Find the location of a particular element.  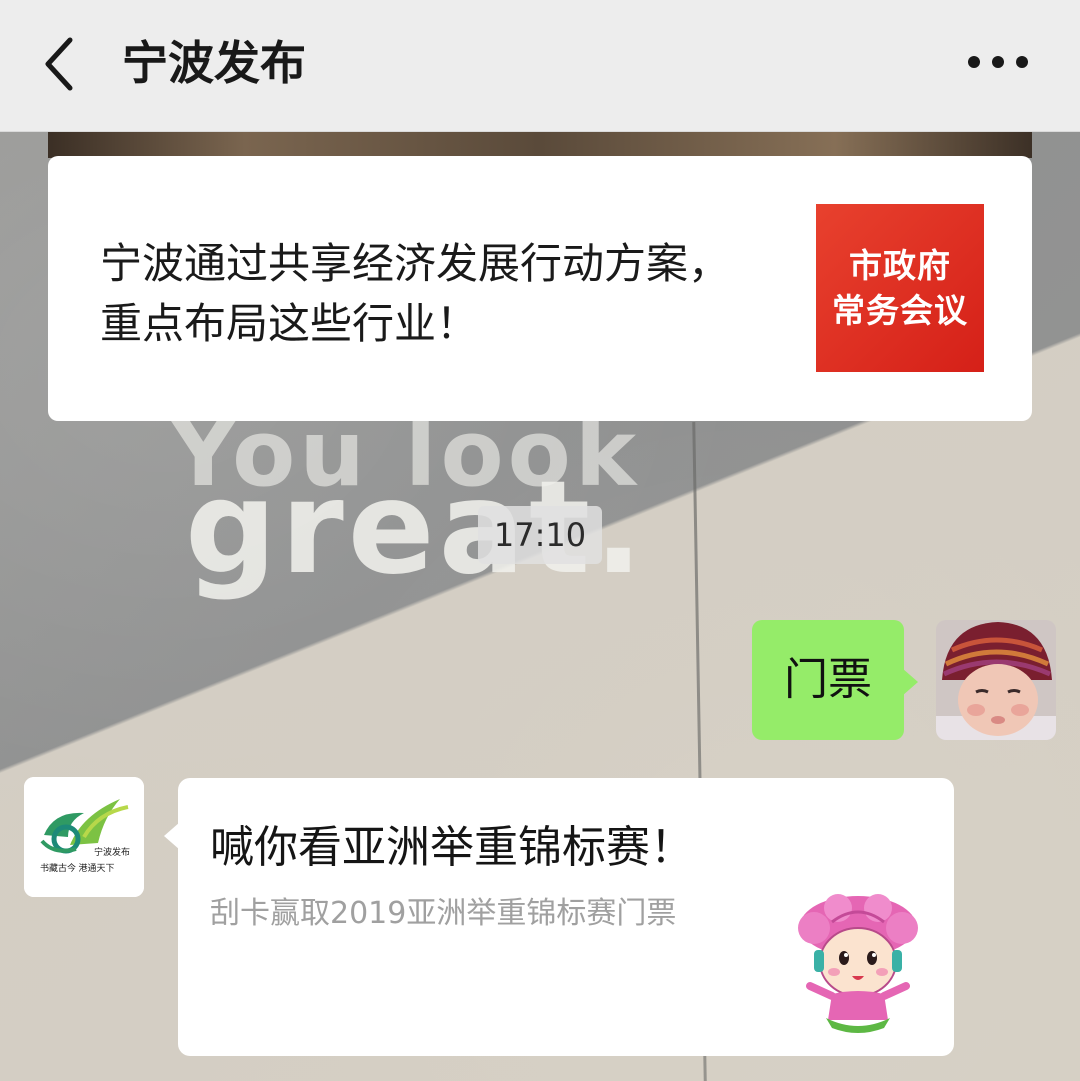

outgoing-message-text: 门票 is located at coordinates (828, 679).